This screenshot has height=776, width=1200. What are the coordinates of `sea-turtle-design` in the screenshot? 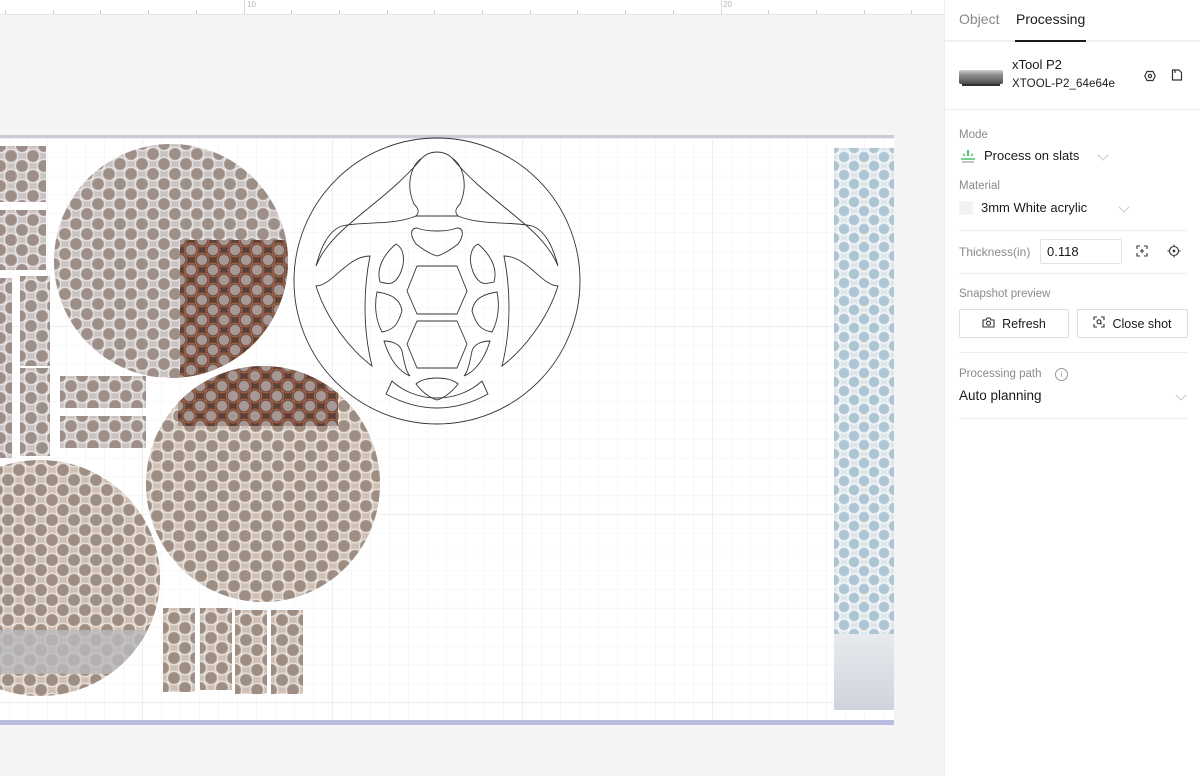 It's located at (437, 281).